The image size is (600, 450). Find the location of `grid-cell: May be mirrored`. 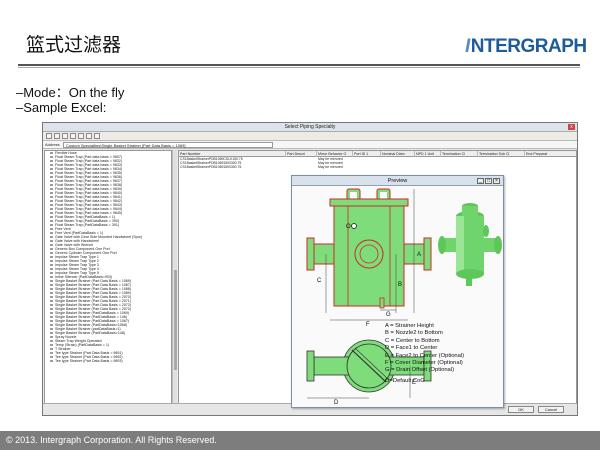

grid-cell: May be mirrored is located at coordinates (330, 167).